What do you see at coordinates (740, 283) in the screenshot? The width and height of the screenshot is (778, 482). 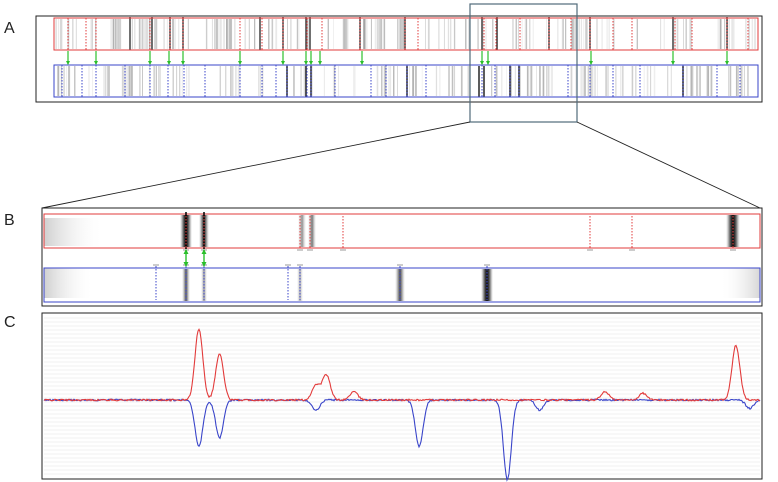 I see `panel-b-blue-fade-right` at bounding box center [740, 283].